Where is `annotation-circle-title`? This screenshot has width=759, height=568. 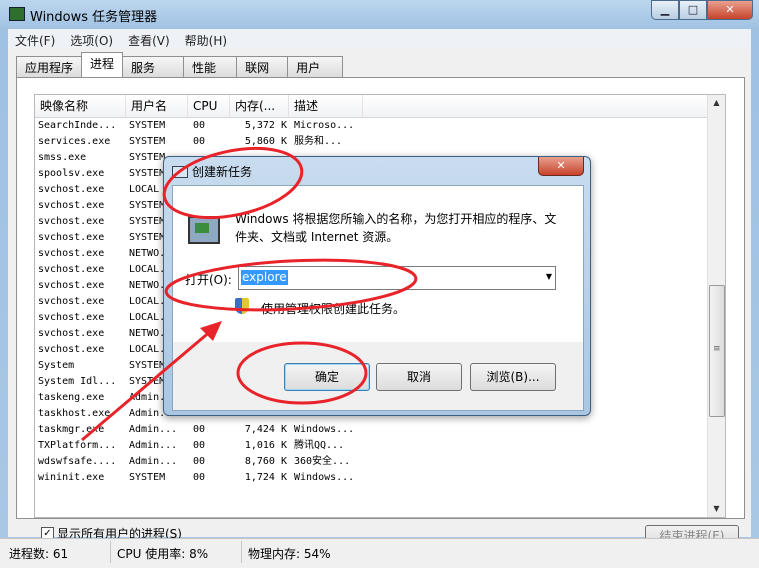 annotation-circle-title is located at coordinates (233, 183).